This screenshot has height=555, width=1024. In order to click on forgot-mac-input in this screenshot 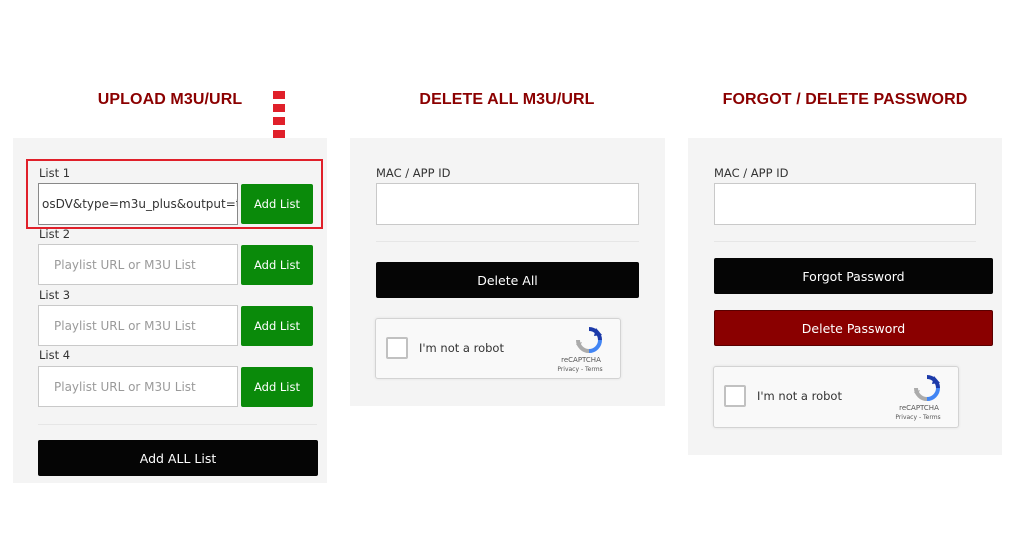, I will do `click(845, 204)`.